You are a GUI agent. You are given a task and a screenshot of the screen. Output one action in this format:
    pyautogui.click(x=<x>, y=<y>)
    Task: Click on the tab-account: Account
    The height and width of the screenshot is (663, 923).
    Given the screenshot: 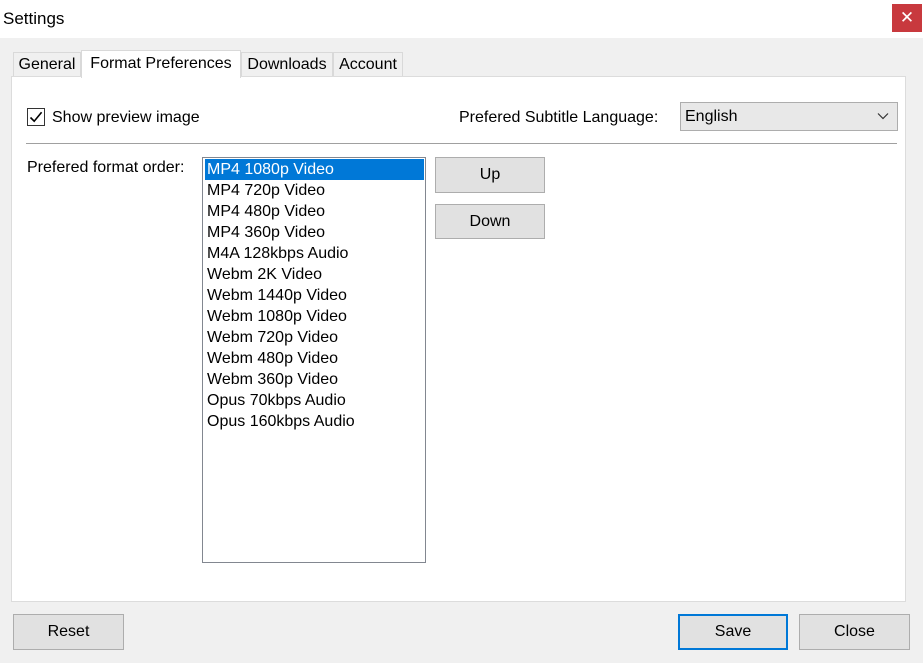 What is the action you would take?
    pyautogui.click(x=368, y=64)
    